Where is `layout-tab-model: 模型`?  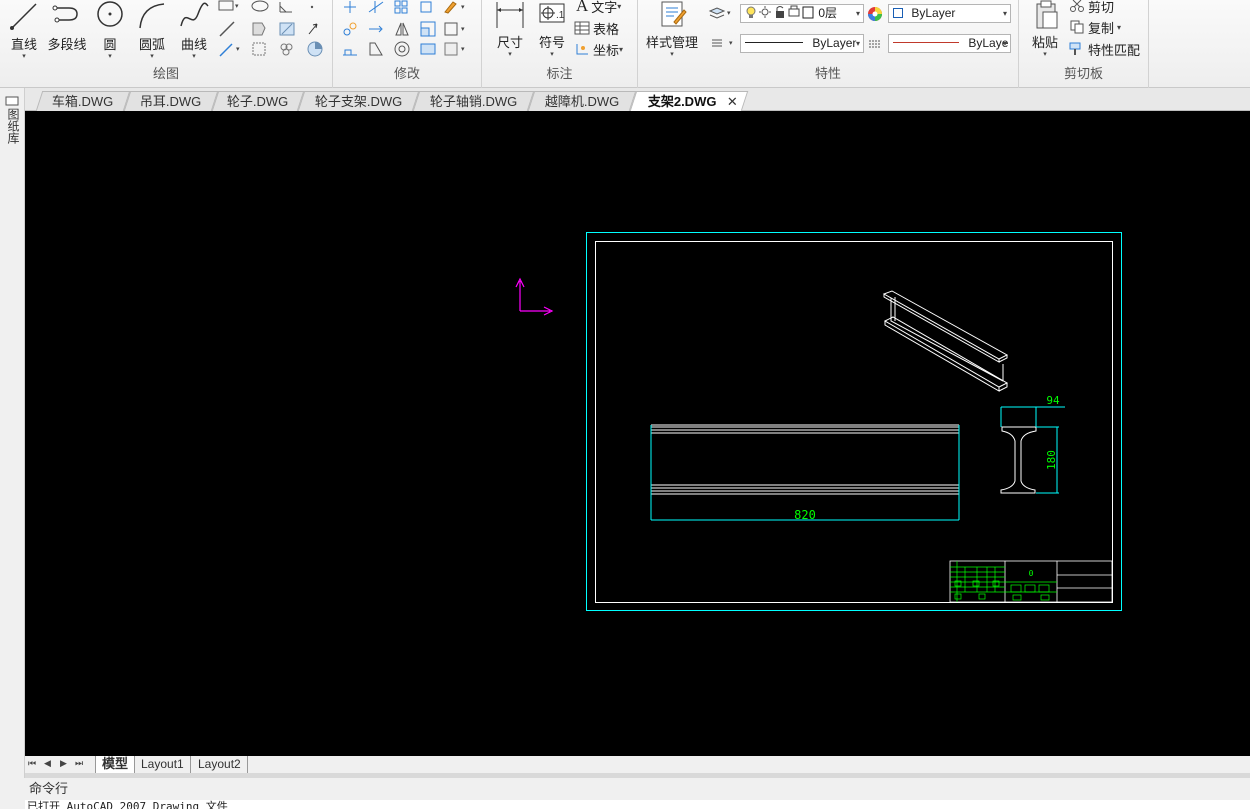 layout-tab-model: 模型 is located at coordinates (115, 764).